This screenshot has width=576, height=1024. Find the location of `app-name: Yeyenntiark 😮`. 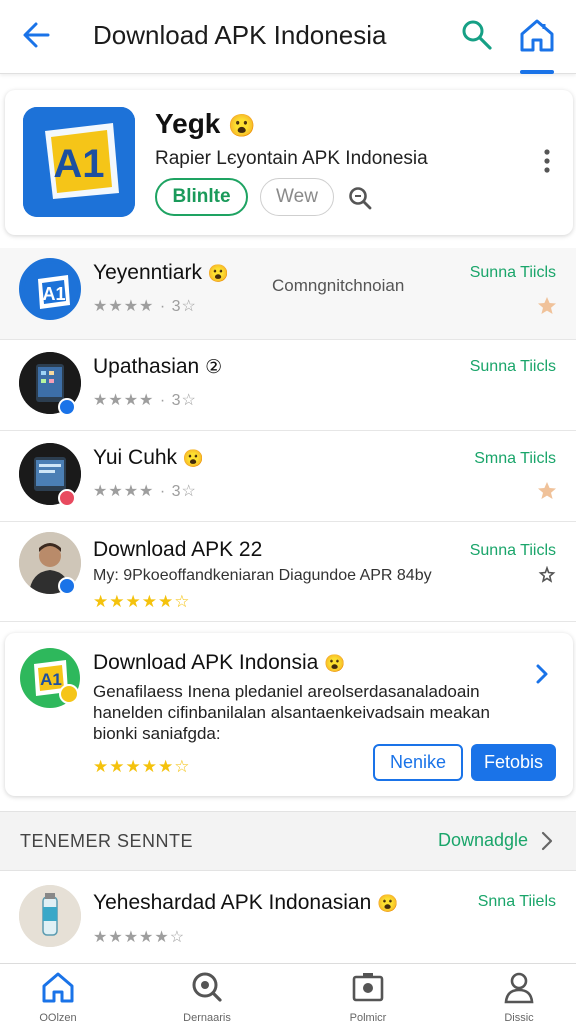

app-name: Yeyenntiark 😮 is located at coordinates (161, 273).